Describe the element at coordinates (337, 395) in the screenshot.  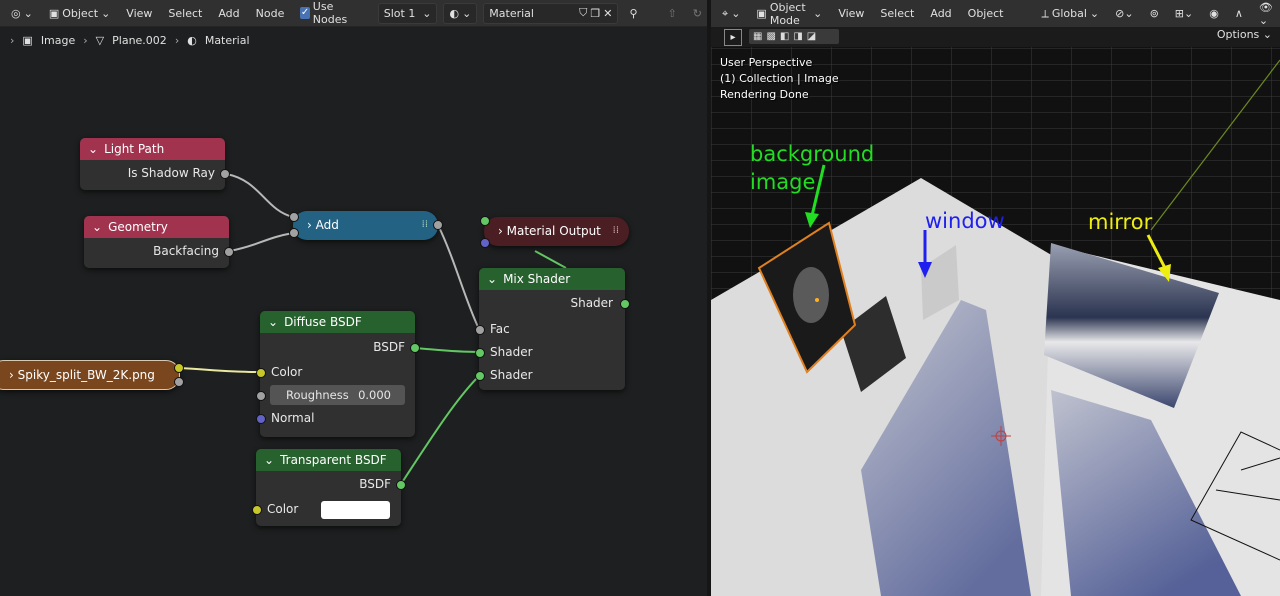
I see `roughness-field: Roughness 0.000` at that location.